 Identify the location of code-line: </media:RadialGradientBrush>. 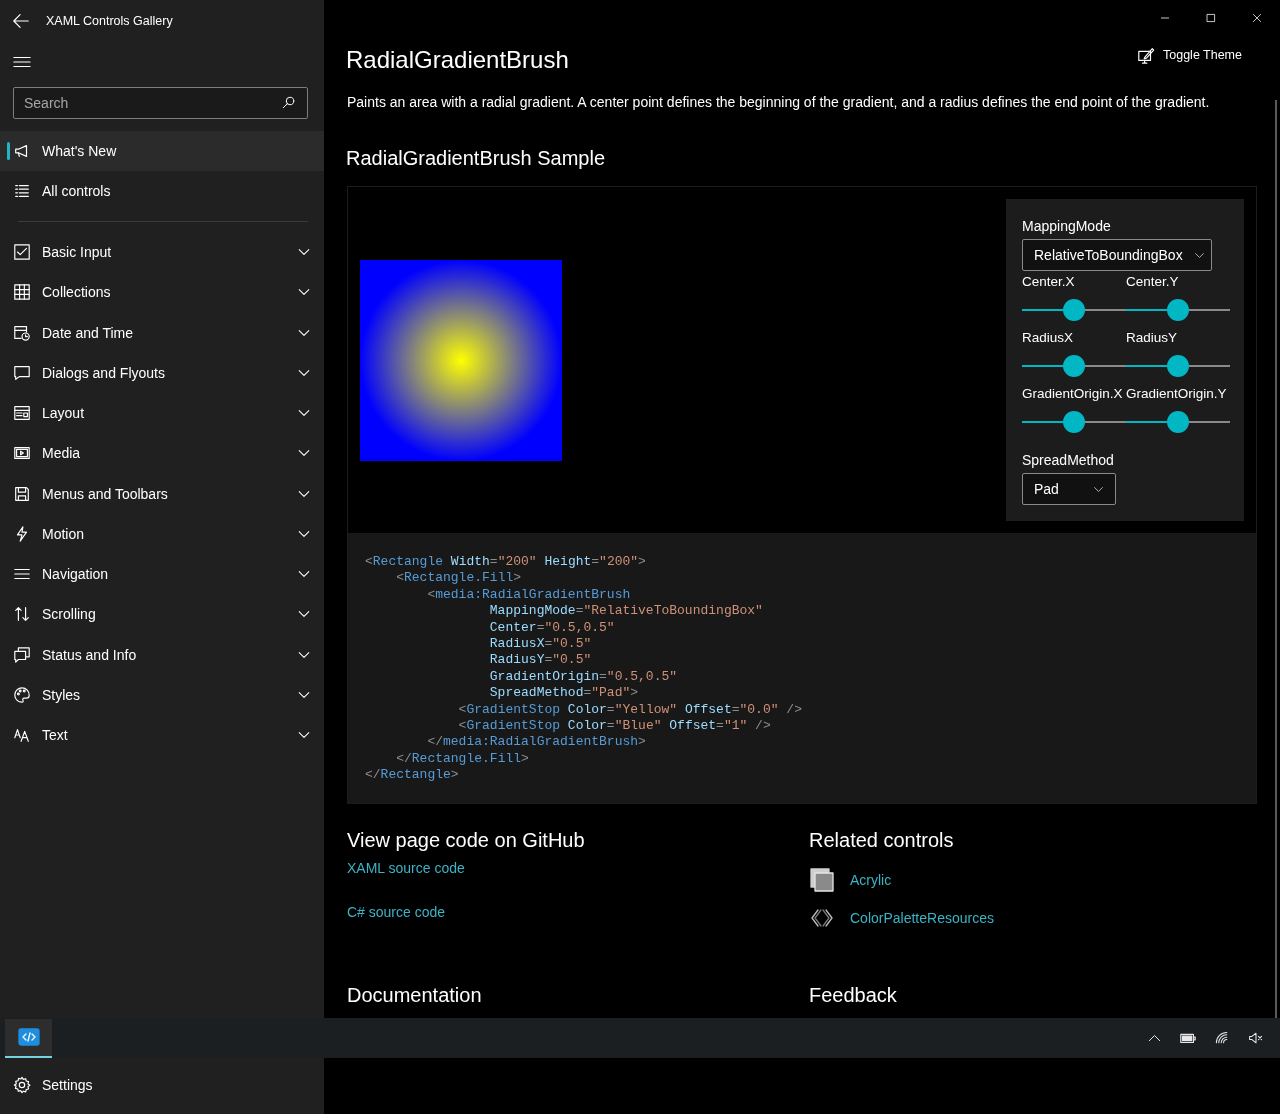
(536, 742).